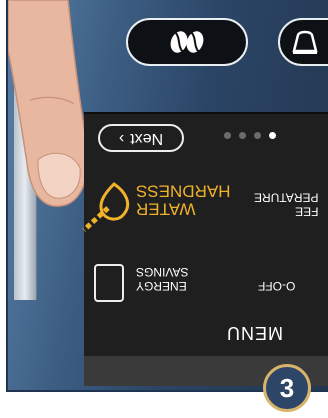 This screenshot has height=418, width=328. Describe the element at coordinates (272, 135) in the screenshot. I see `page-dot-active` at that location.